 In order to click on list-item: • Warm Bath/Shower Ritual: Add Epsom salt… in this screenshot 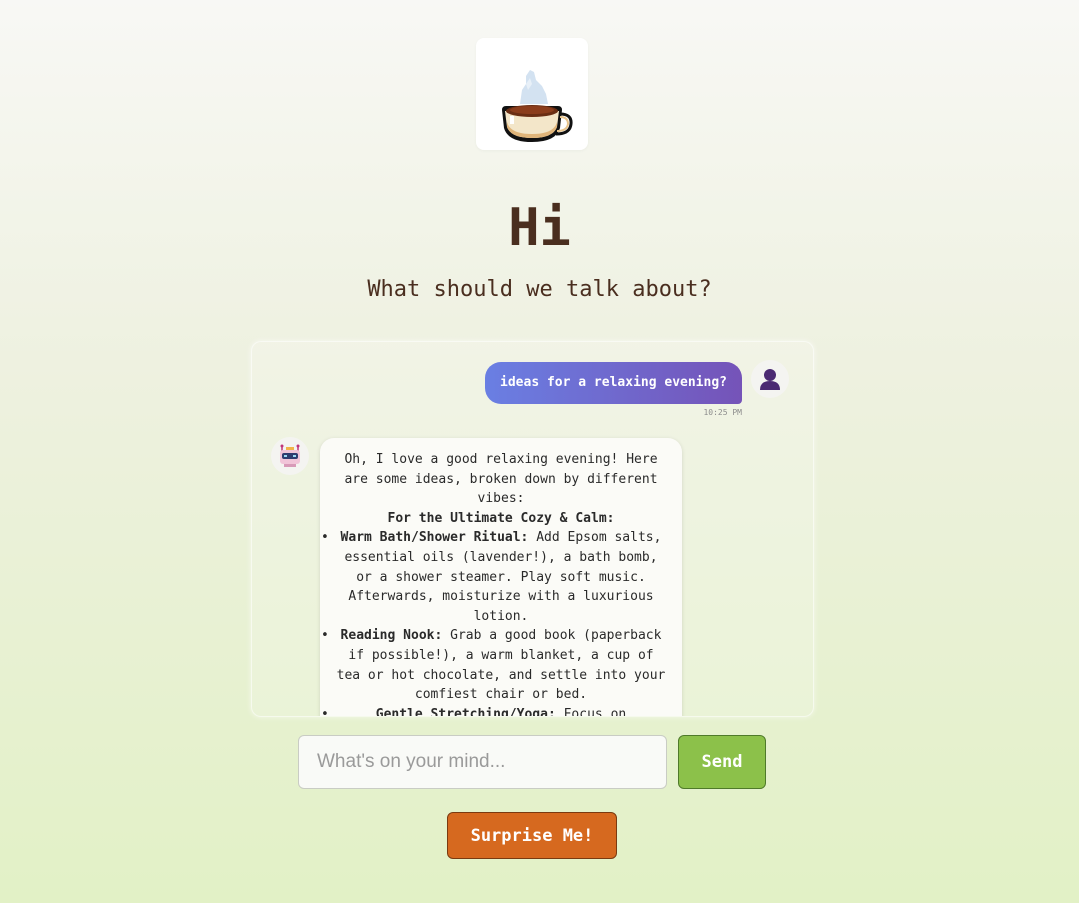, I will do `click(491, 577)`.